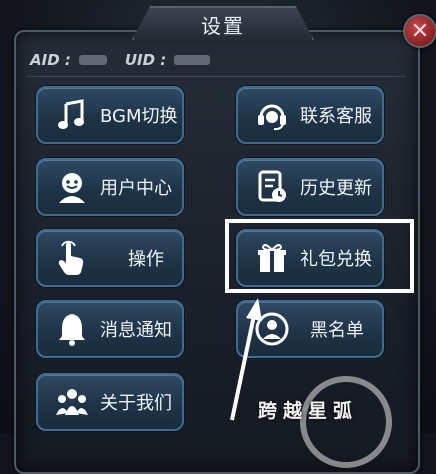 This screenshot has height=474, width=436. Describe the element at coordinates (246, 359) in the screenshot. I see `annotation-arrow-icon` at that location.